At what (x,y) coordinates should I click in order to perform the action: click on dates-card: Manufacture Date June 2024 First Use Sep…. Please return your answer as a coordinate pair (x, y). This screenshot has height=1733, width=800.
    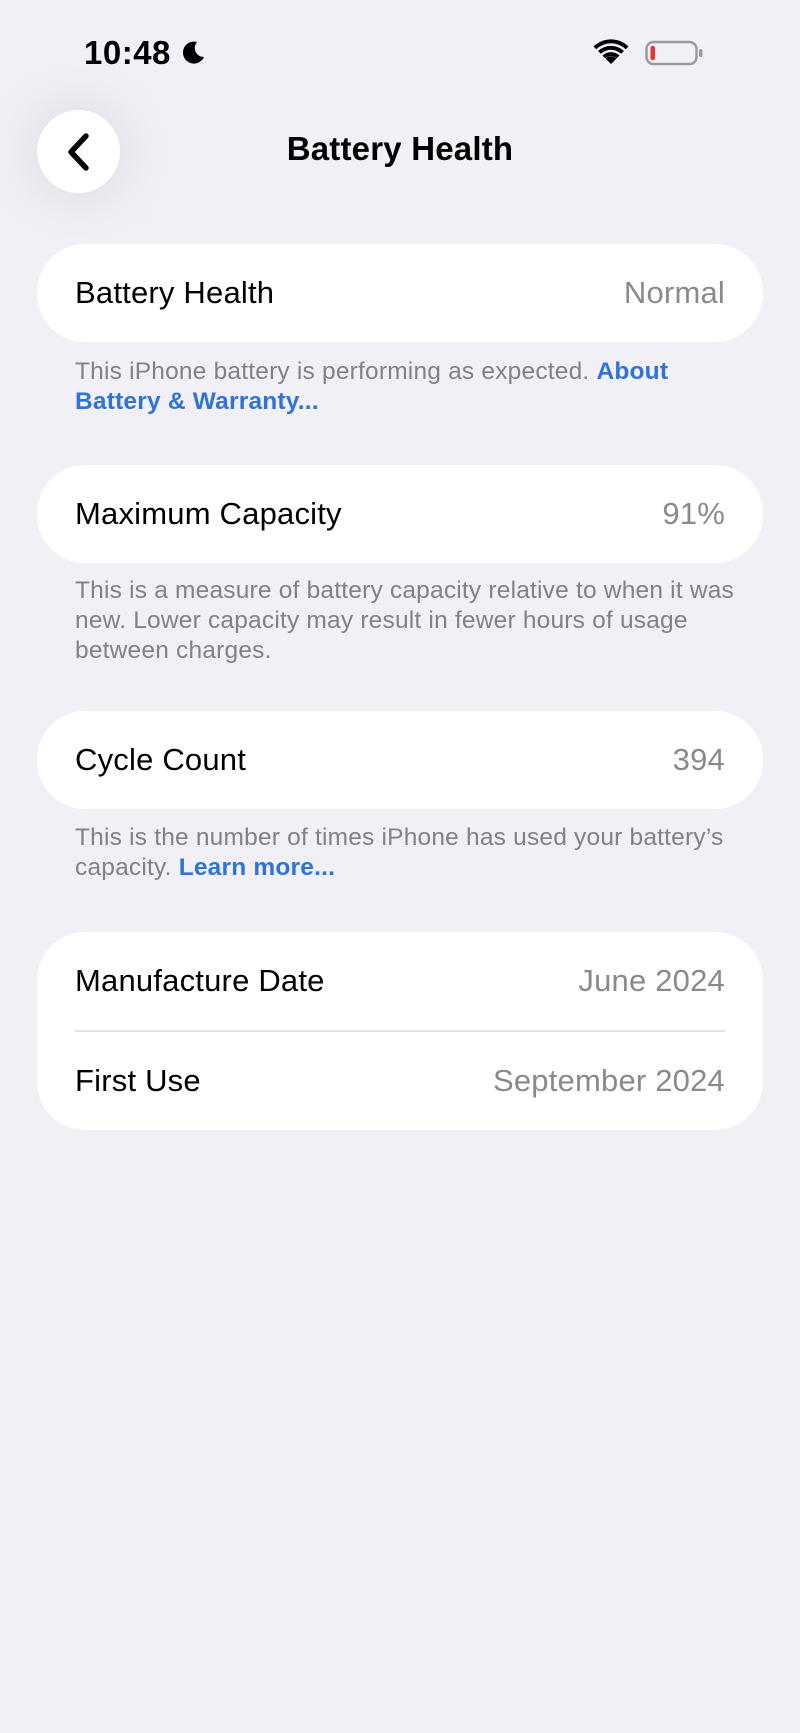
    Looking at the image, I should click on (400, 1031).